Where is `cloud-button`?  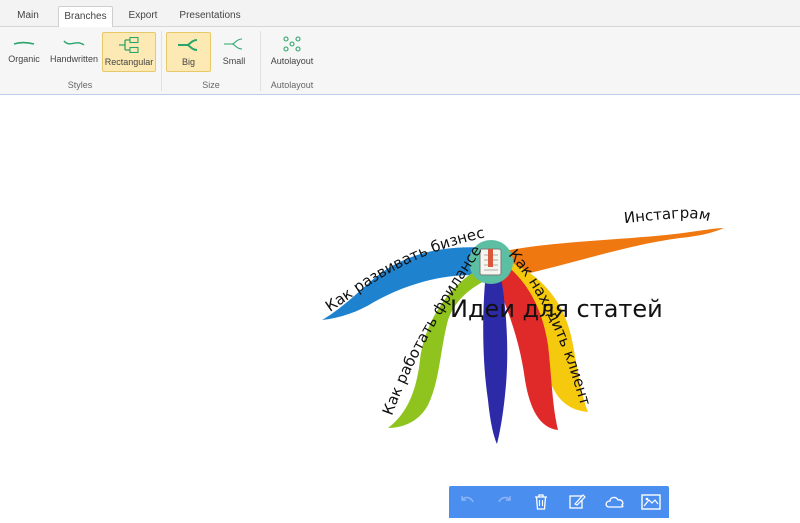
cloud-button is located at coordinates (615, 502).